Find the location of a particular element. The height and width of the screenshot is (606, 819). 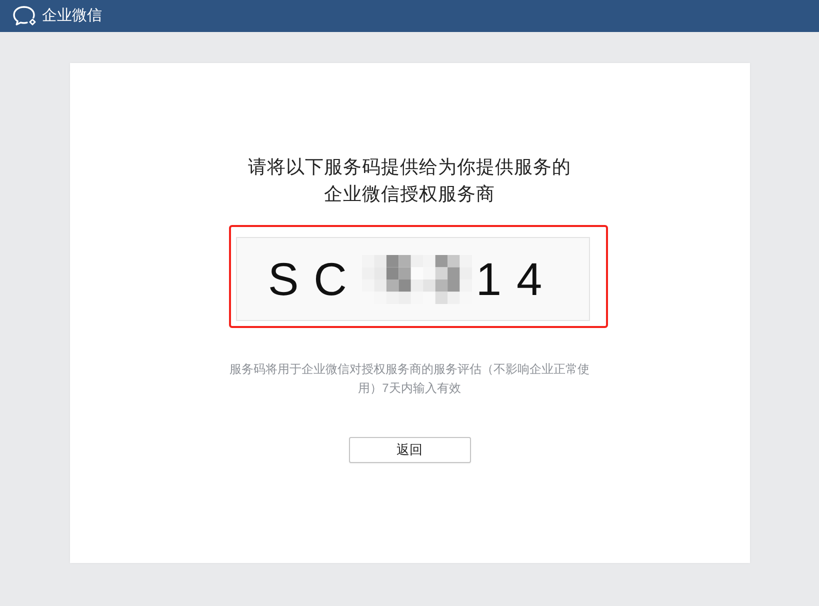

app-name: 企业微信 is located at coordinates (72, 16).